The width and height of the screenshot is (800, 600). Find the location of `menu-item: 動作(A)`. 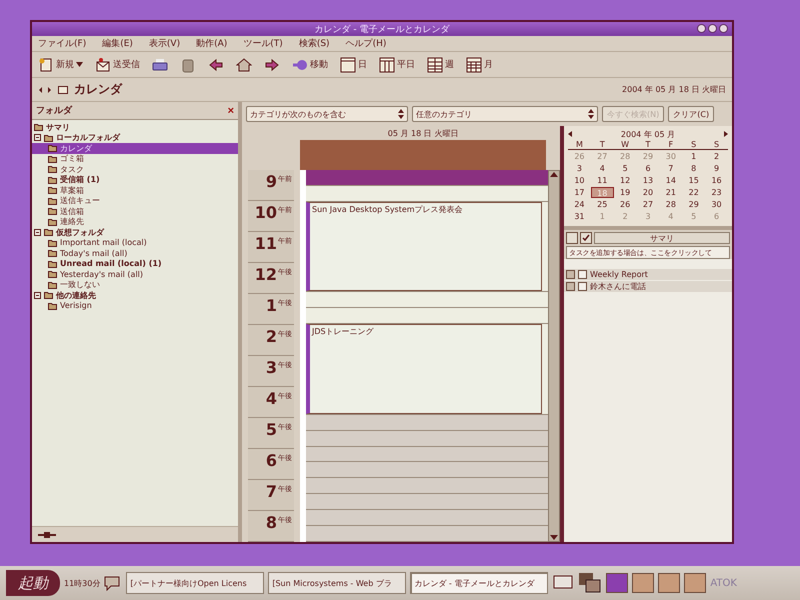

menu-item: 動作(A) is located at coordinates (212, 43).